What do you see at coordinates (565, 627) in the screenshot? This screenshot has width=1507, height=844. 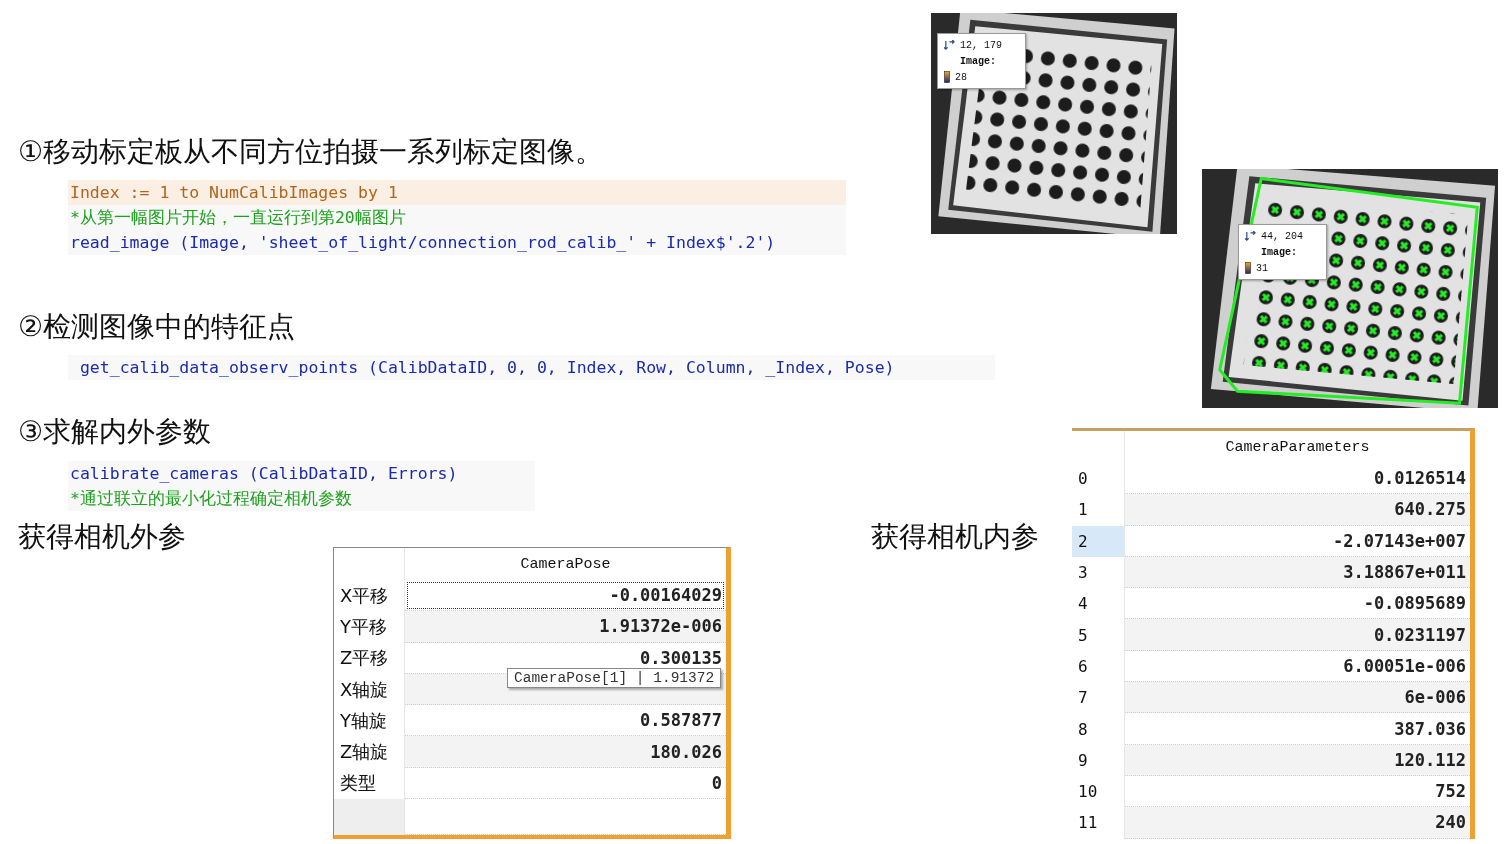 I see `table-cell: 1.91372e-006` at bounding box center [565, 627].